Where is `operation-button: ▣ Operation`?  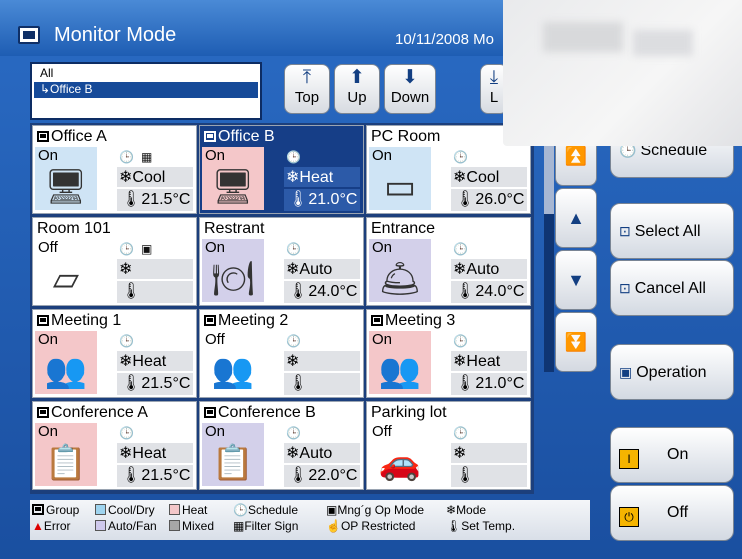
operation-button: ▣ Operation is located at coordinates (672, 372).